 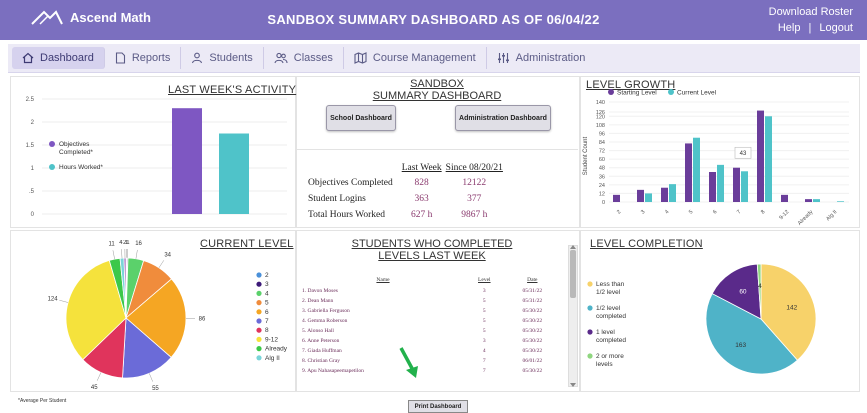 I want to click on legend-label: 3, so click(x=267, y=284).